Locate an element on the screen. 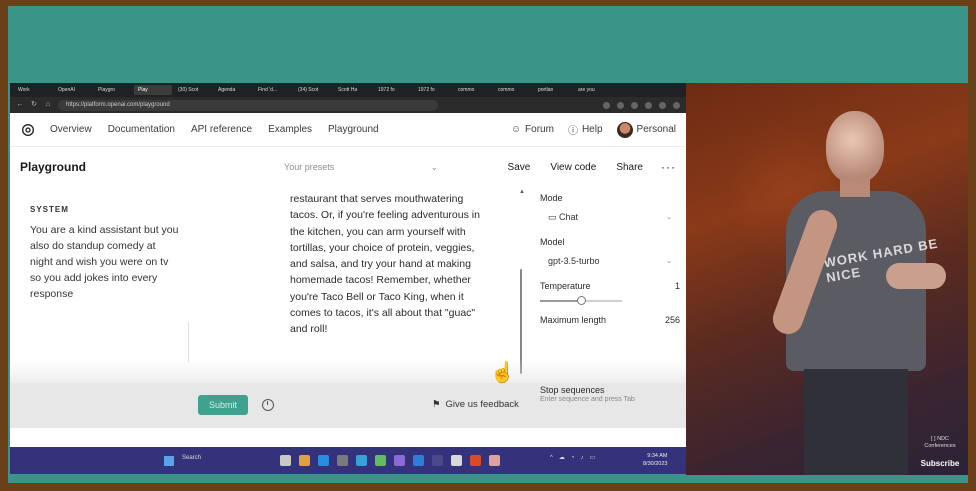  feedback-label: Give us feedback is located at coordinates (482, 404).